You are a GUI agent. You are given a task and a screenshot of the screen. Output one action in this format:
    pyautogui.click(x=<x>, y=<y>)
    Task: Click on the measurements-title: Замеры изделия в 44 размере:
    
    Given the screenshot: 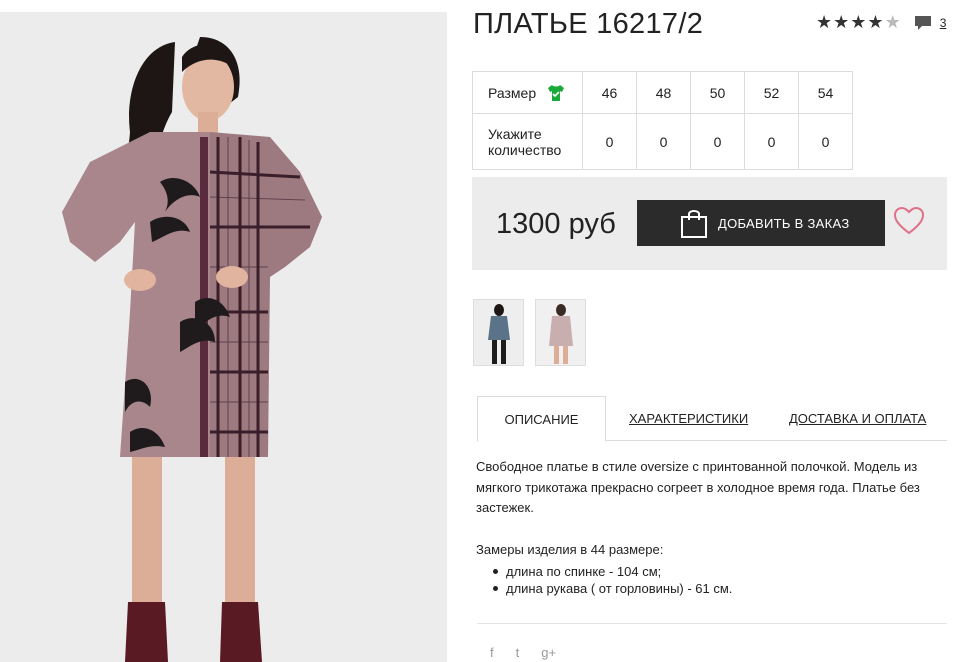 What is the action you would take?
    pyautogui.click(x=570, y=549)
    